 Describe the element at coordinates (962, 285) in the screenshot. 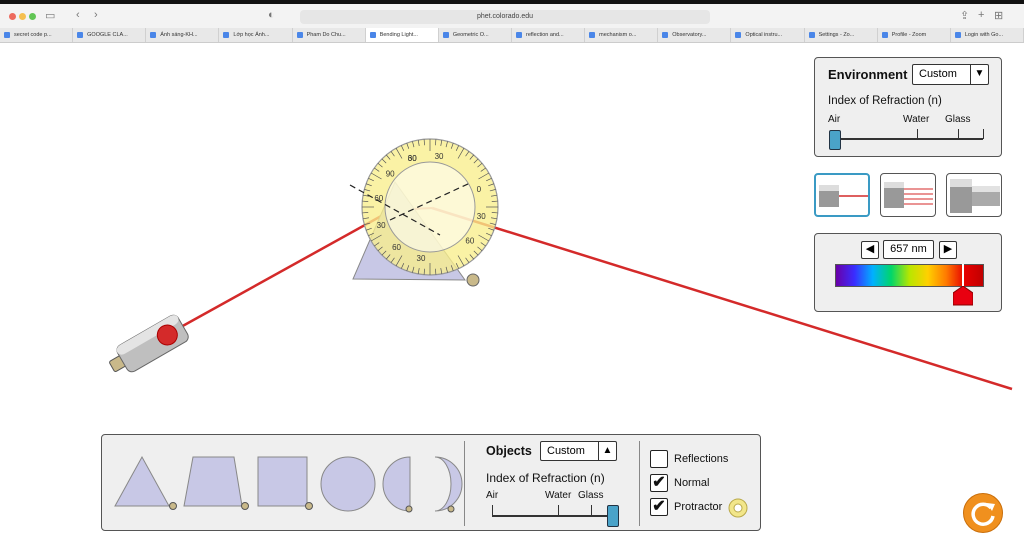

I see `wavelength-slider-thumb` at that location.